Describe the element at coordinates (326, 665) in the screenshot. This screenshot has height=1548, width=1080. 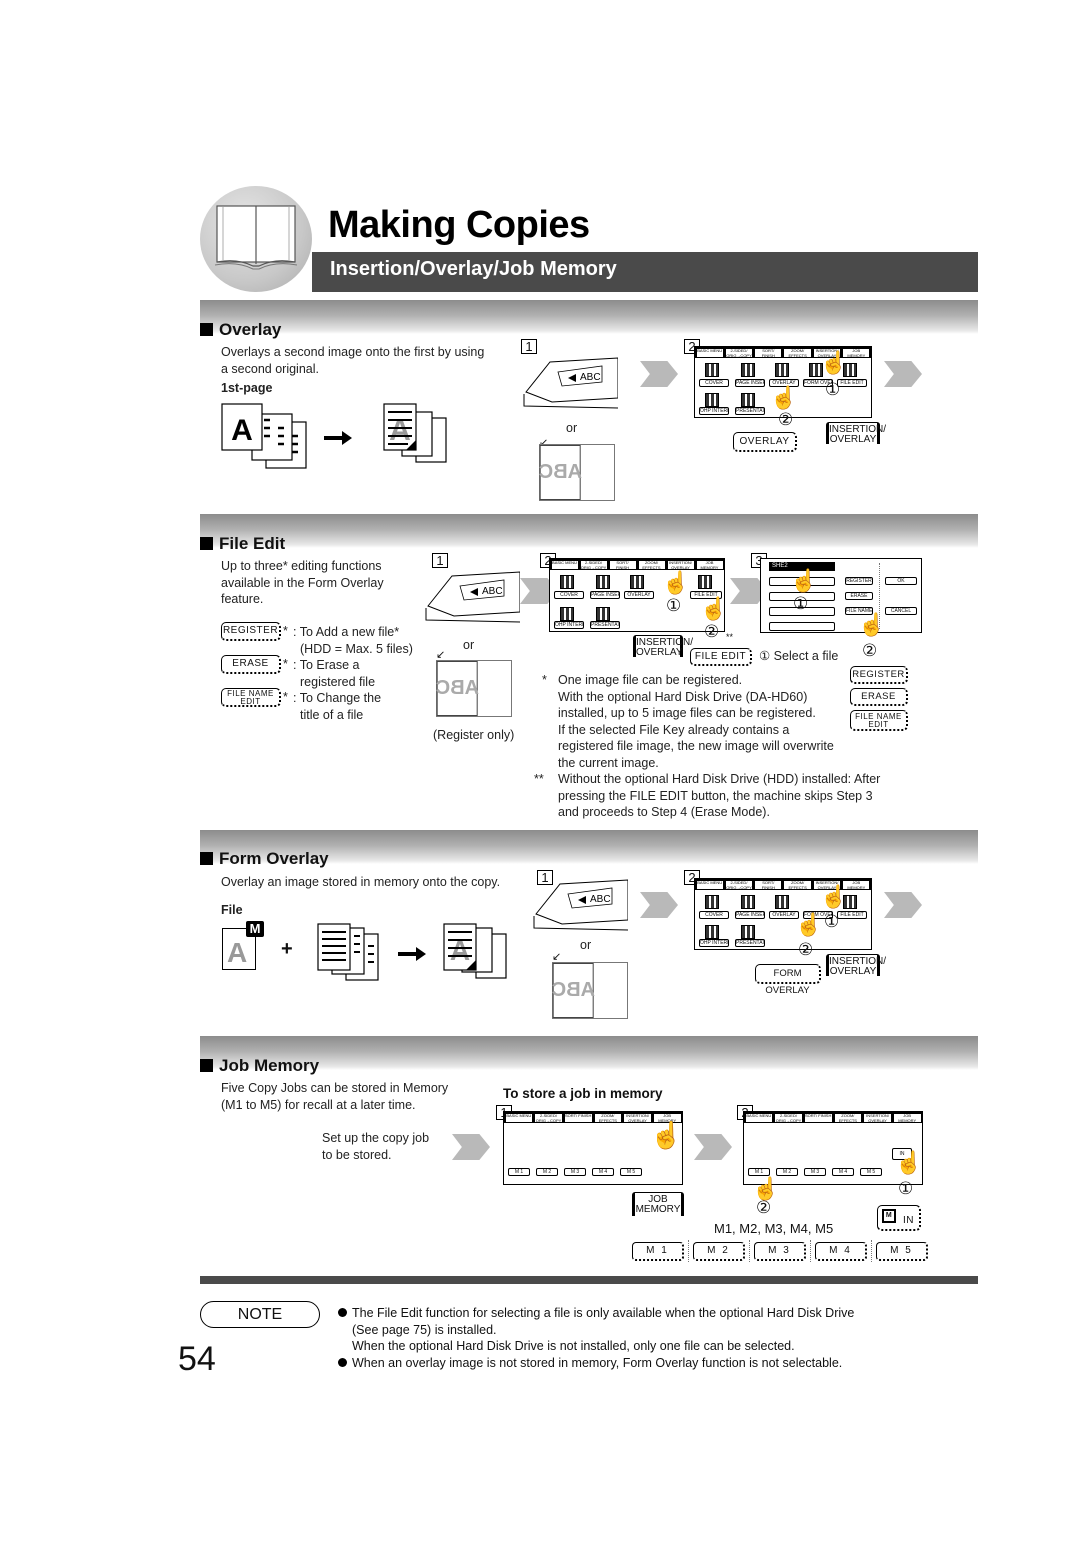
I see `function-line: : To Erase a` at that location.